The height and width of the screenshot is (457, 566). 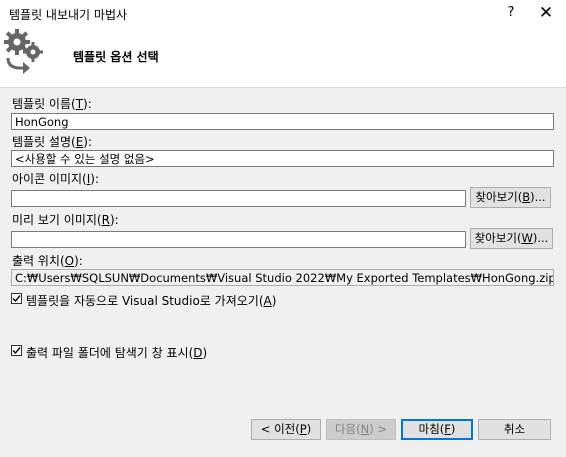 What do you see at coordinates (282, 121) in the screenshot?
I see `template-name-input: HonGong` at bounding box center [282, 121].